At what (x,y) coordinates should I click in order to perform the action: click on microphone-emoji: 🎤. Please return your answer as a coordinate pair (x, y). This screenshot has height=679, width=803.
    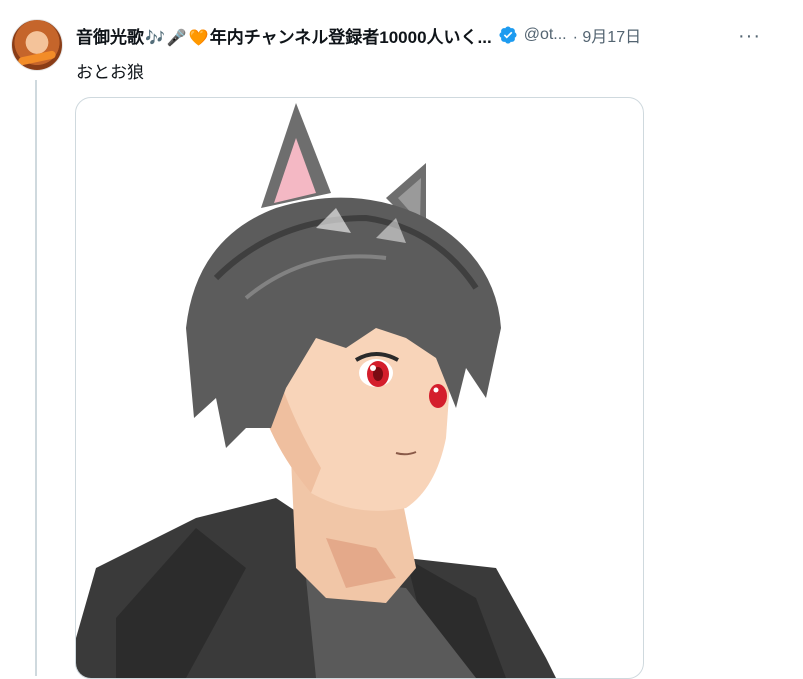
    Looking at the image, I should click on (176, 38).